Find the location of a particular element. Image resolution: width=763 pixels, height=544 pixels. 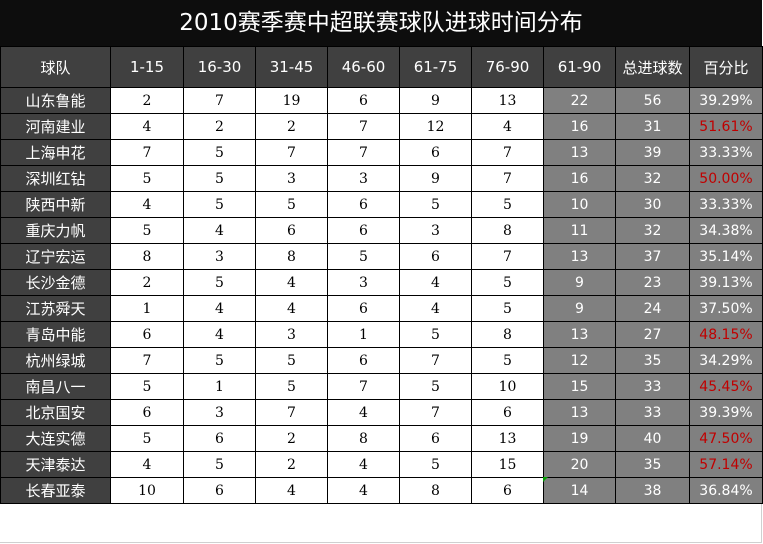

percentage-cell: 36.84% is located at coordinates (726, 490).